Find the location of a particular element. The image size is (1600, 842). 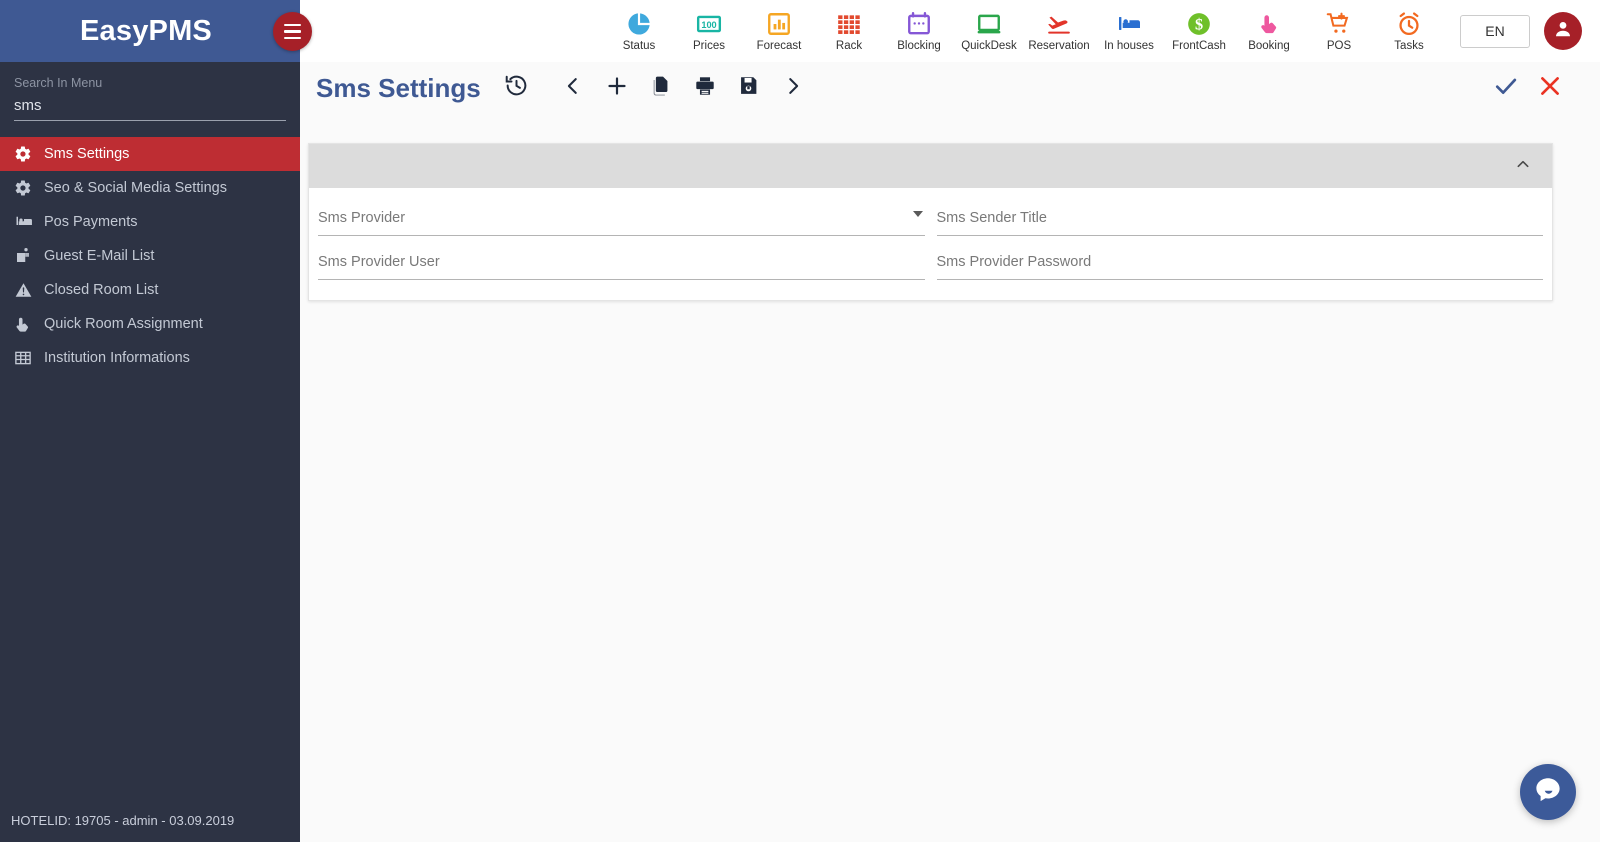

nav-item-status: Status is located at coordinates (639, 31).